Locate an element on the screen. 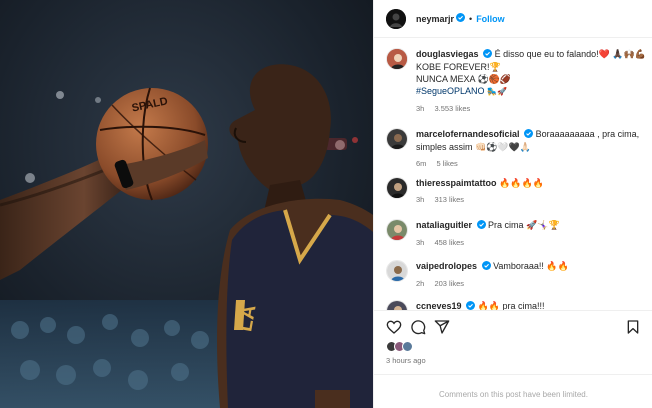  comment-meta: 3h 313 likes is located at coordinates (531, 200).